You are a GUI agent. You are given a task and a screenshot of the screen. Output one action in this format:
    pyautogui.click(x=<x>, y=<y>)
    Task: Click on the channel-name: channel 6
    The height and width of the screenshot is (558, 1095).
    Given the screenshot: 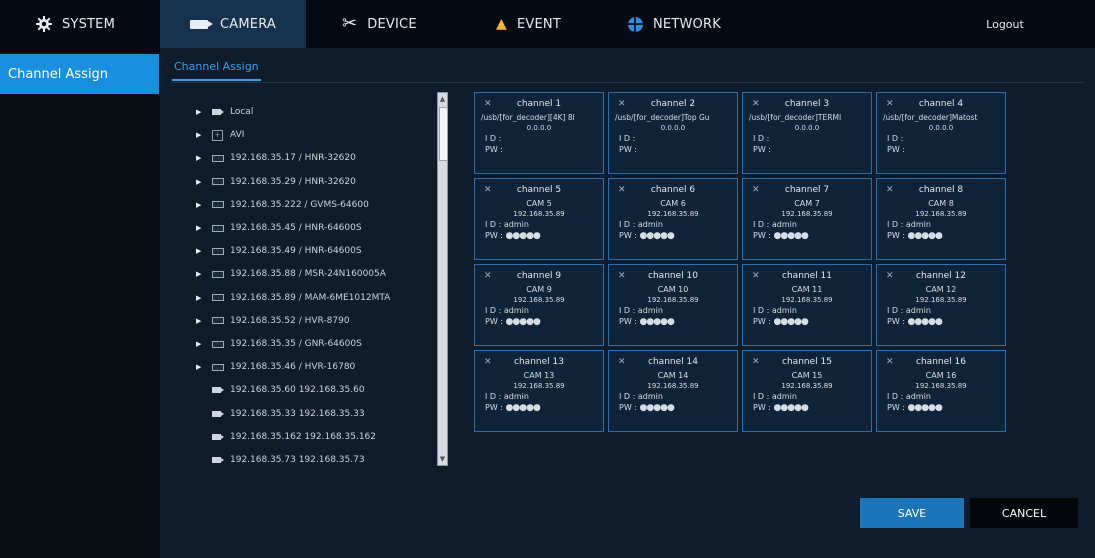 What is the action you would take?
    pyautogui.click(x=673, y=190)
    